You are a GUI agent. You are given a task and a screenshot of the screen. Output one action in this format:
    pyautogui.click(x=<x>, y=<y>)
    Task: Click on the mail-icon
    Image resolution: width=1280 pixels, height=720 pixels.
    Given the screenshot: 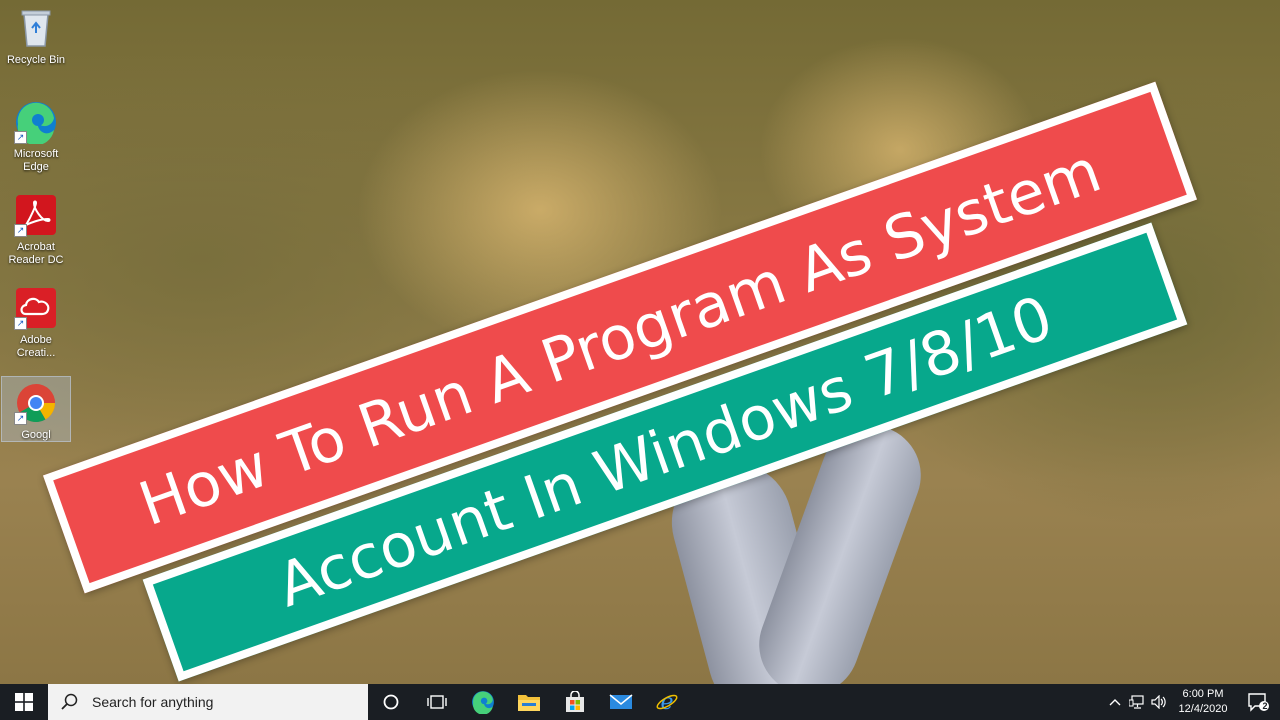 What is the action you would take?
    pyautogui.click(x=621, y=702)
    